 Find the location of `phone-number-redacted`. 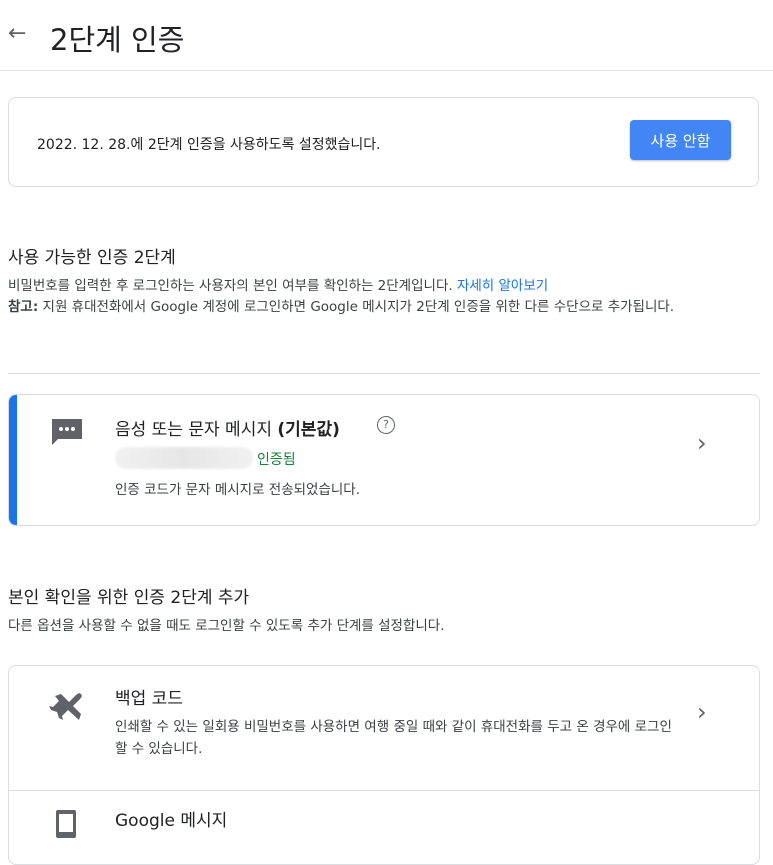

phone-number-redacted is located at coordinates (184, 458).